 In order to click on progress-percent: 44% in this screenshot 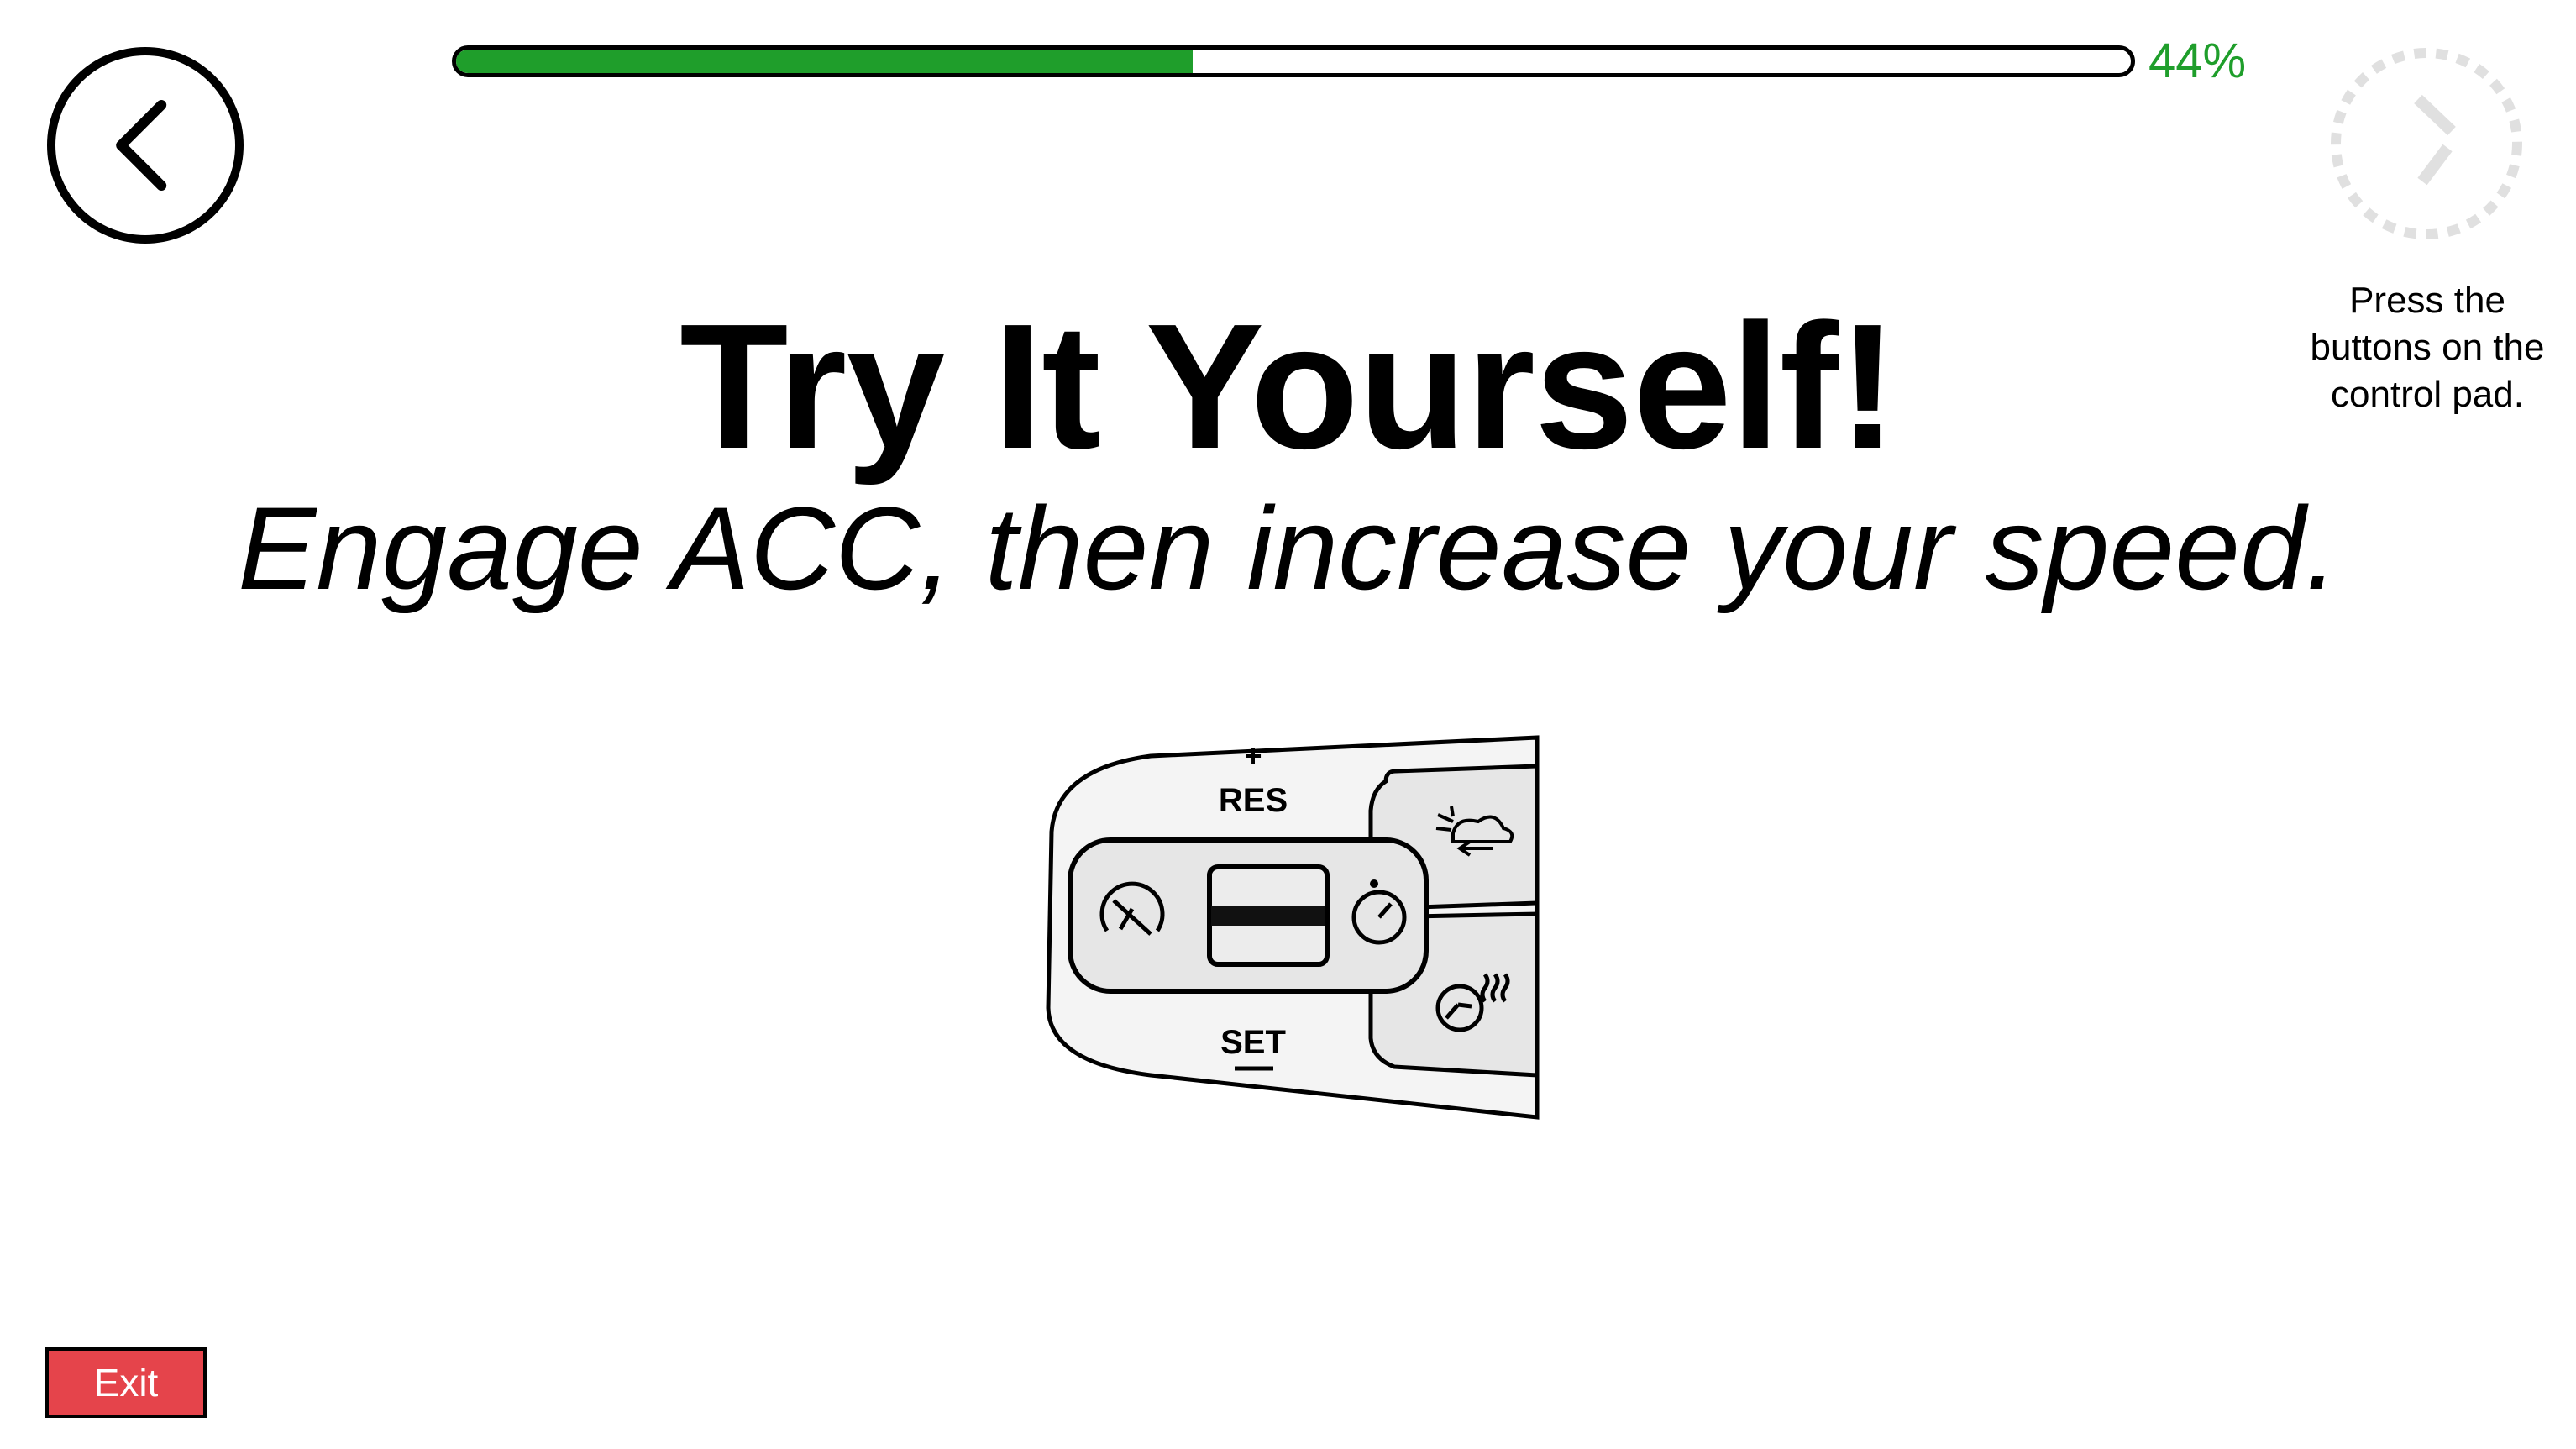, I will do `click(2197, 61)`.